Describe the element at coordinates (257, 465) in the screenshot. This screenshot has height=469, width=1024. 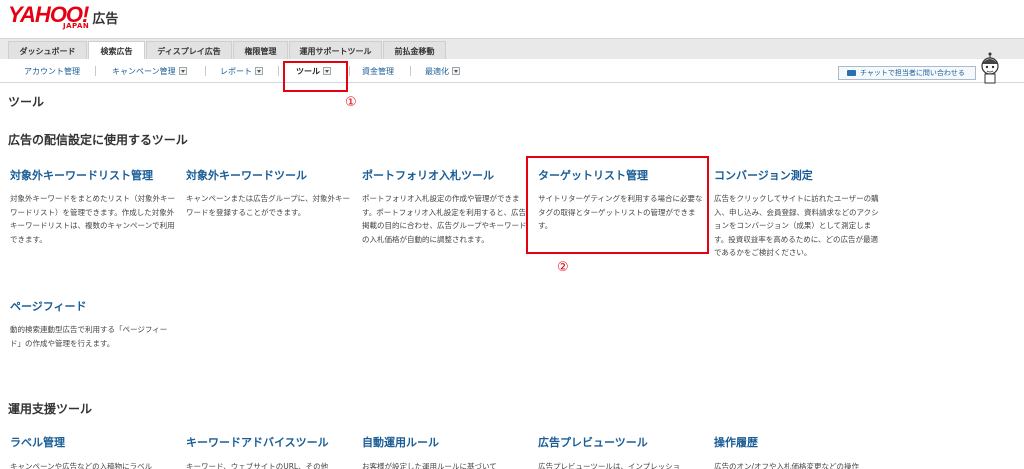
I see `tool-description: キーワード、ウェブサイトのURL、その他` at that location.